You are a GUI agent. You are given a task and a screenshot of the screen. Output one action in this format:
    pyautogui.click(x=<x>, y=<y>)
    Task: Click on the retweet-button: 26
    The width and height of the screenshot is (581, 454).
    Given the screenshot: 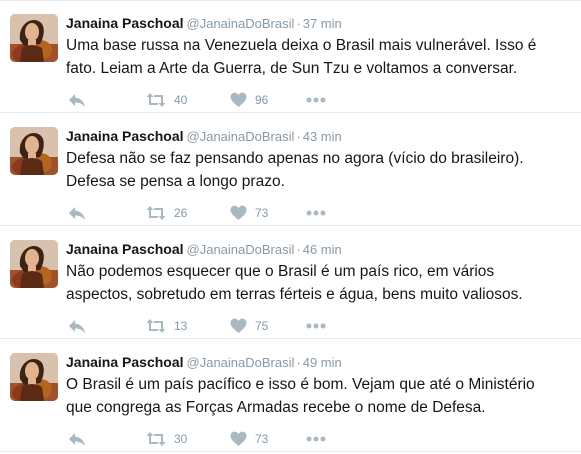 What is the action you would take?
    pyautogui.click(x=166, y=213)
    